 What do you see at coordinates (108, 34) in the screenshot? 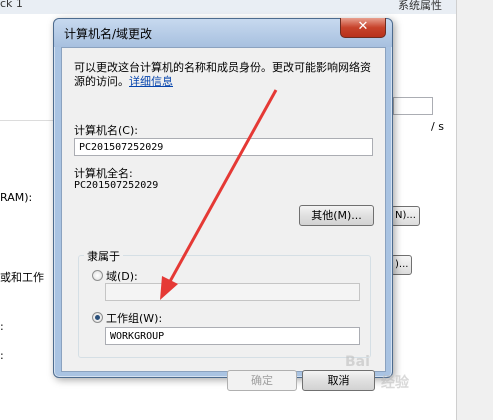
I see `dialog-title: 计算机名/域更改` at bounding box center [108, 34].